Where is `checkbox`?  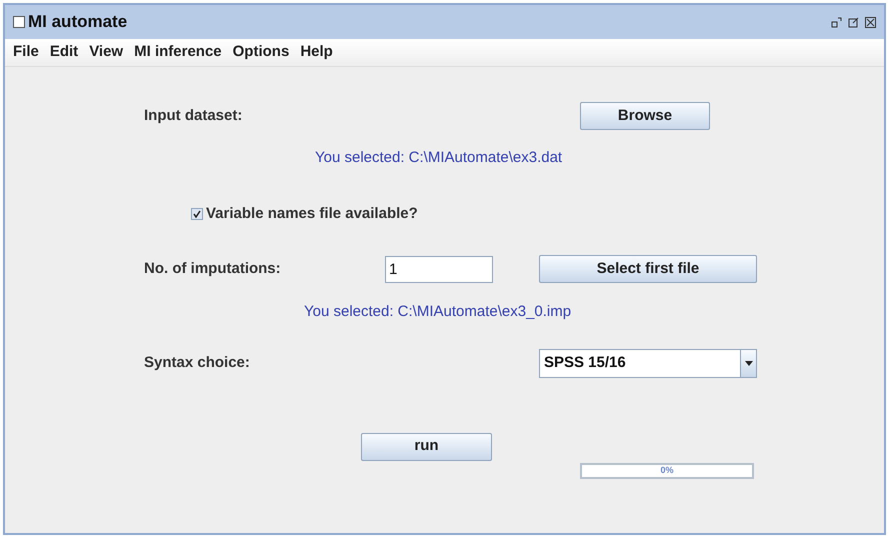 checkbox is located at coordinates (197, 214).